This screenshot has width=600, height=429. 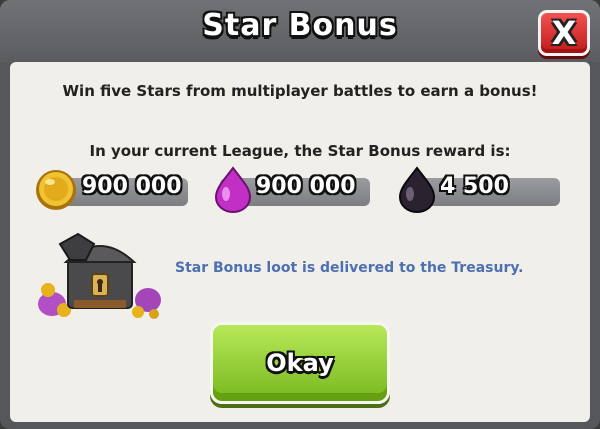 What do you see at coordinates (306, 186) in the screenshot?
I see `elixir-reward-value: 900 000` at bounding box center [306, 186].